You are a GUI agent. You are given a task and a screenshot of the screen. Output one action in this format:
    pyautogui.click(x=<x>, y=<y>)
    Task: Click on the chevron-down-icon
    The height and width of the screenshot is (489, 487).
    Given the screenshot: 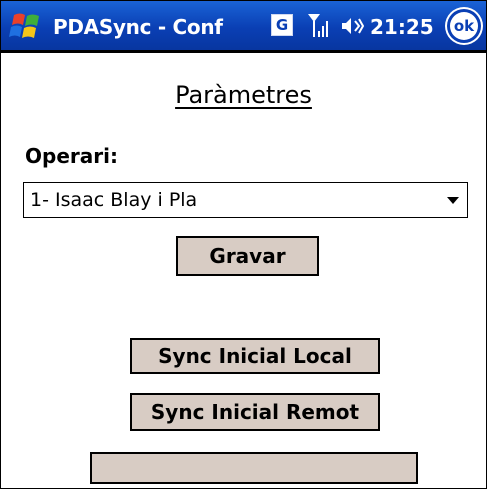 What is the action you would take?
    pyautogui.click(x=453, y=200)
    